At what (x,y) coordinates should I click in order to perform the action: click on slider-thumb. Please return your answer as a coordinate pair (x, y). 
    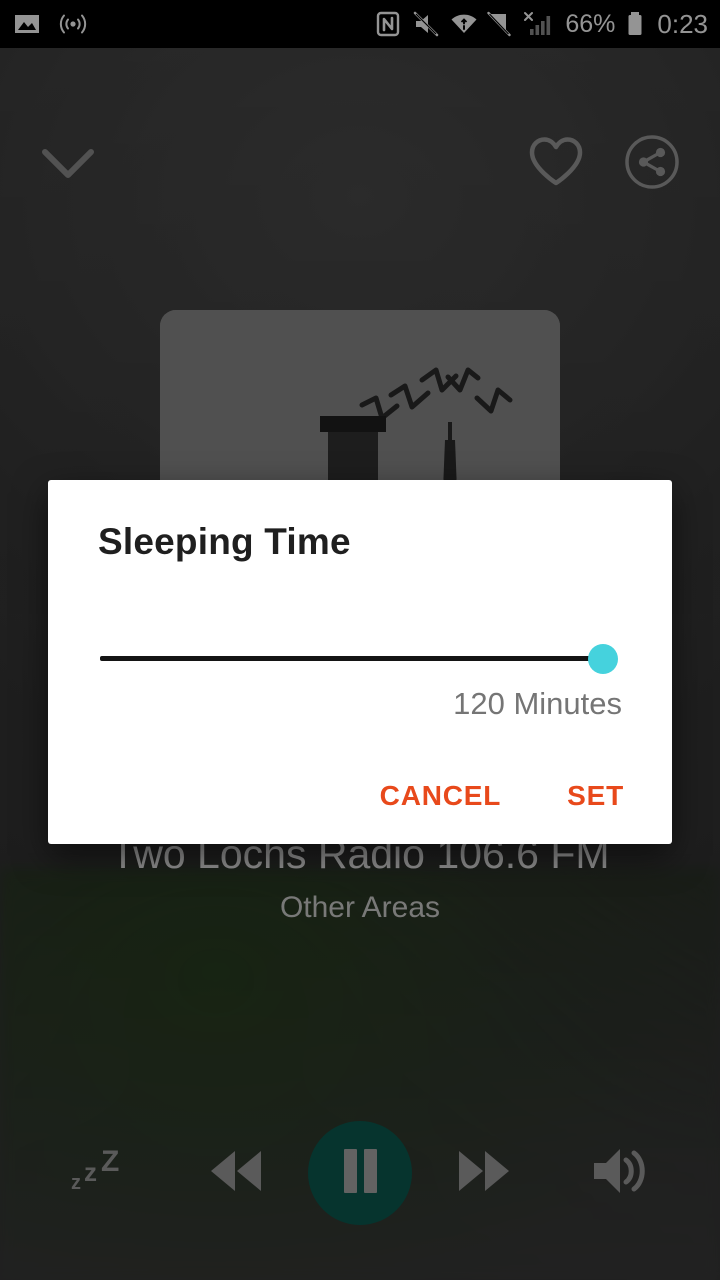
    Looking at the image, I should click on (603, 659).